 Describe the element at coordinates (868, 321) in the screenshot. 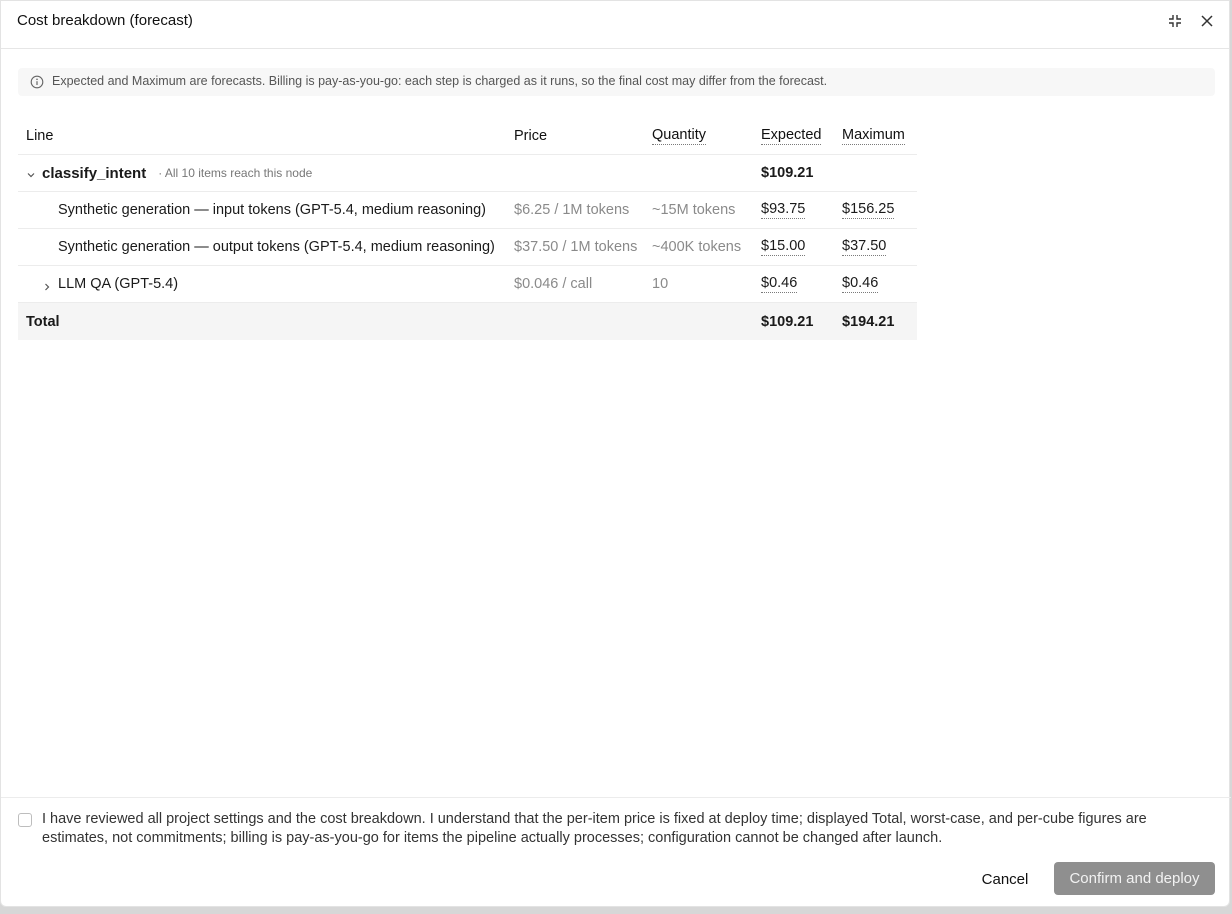

I see `total-maximum: $194.21` at that location.